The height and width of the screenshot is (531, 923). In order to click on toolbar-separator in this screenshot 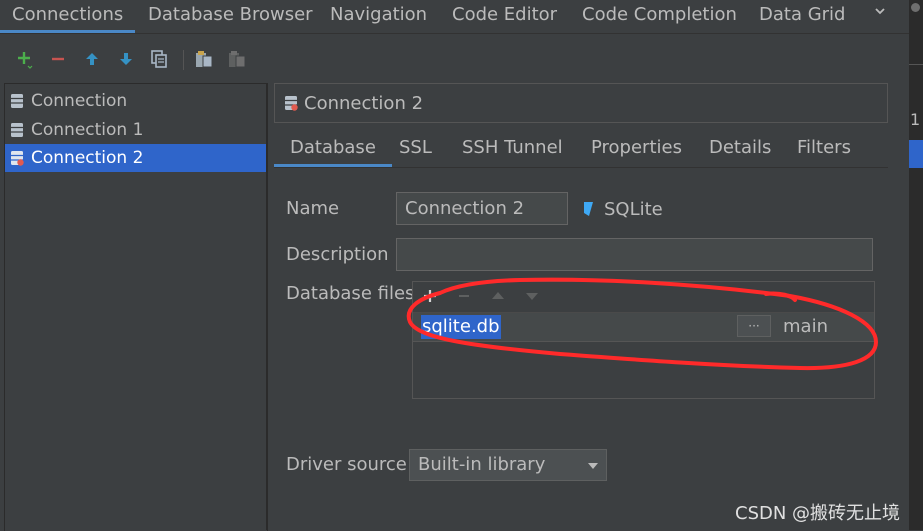, I will do `click(183, 60)`.